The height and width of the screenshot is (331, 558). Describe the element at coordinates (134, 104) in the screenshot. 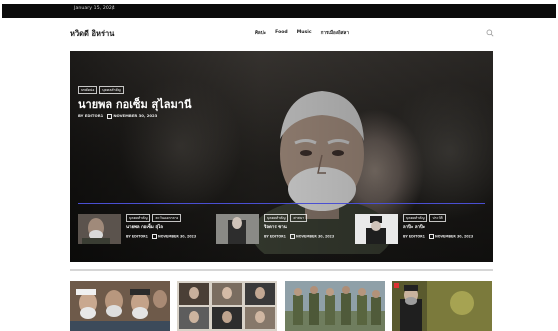

I see `hero-title: นายพล กอเซ็ม สุไลมานี` at that location.